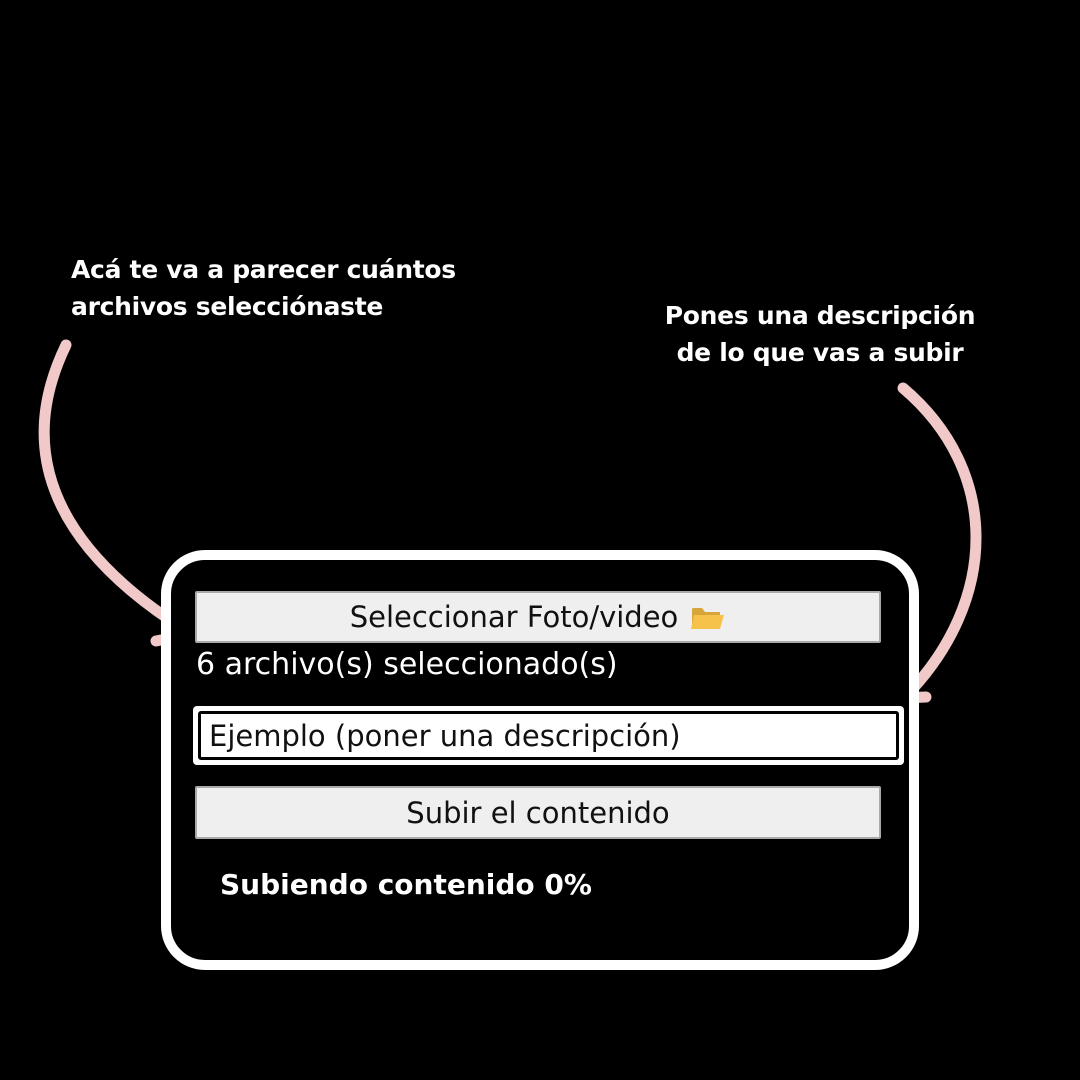 The width and height of the screenshot is (1080, 1080). I want to click on annotation-left-line-1: Acá te va a parecer cuántos, so click(263, 269).